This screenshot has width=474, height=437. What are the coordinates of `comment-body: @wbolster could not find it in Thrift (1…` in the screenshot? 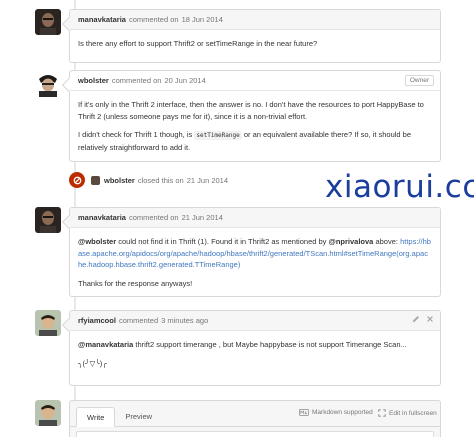 It's located at (255, 262).